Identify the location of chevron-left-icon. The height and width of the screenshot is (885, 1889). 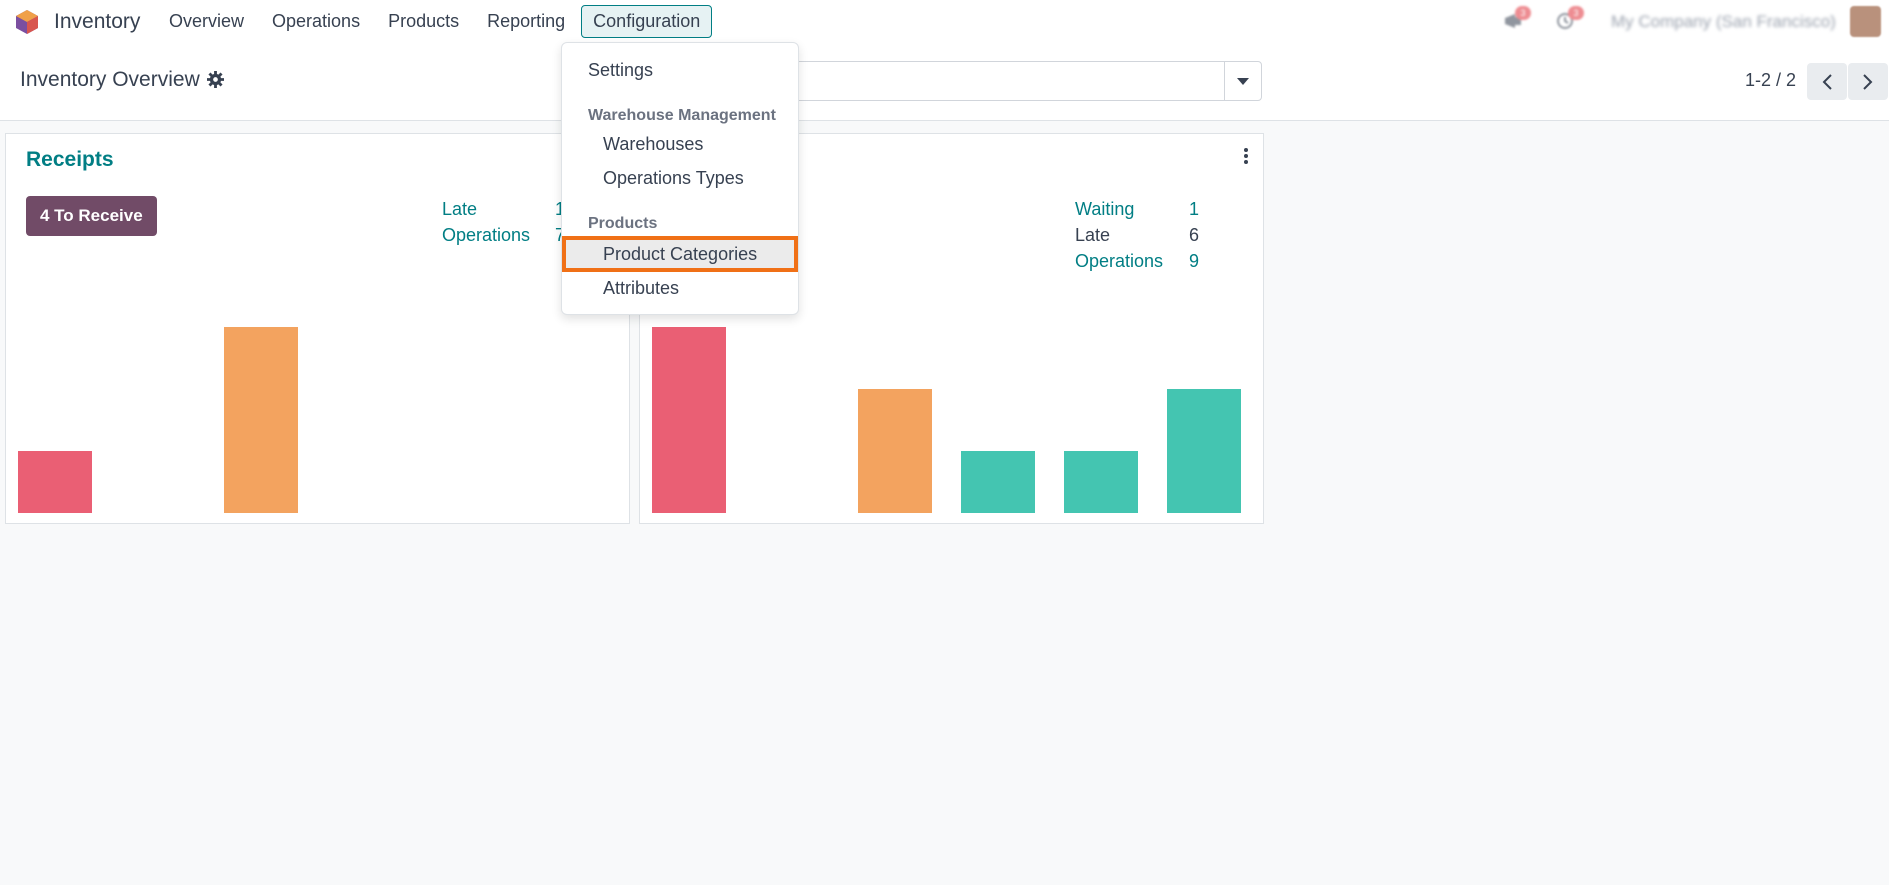
(1827, 81).